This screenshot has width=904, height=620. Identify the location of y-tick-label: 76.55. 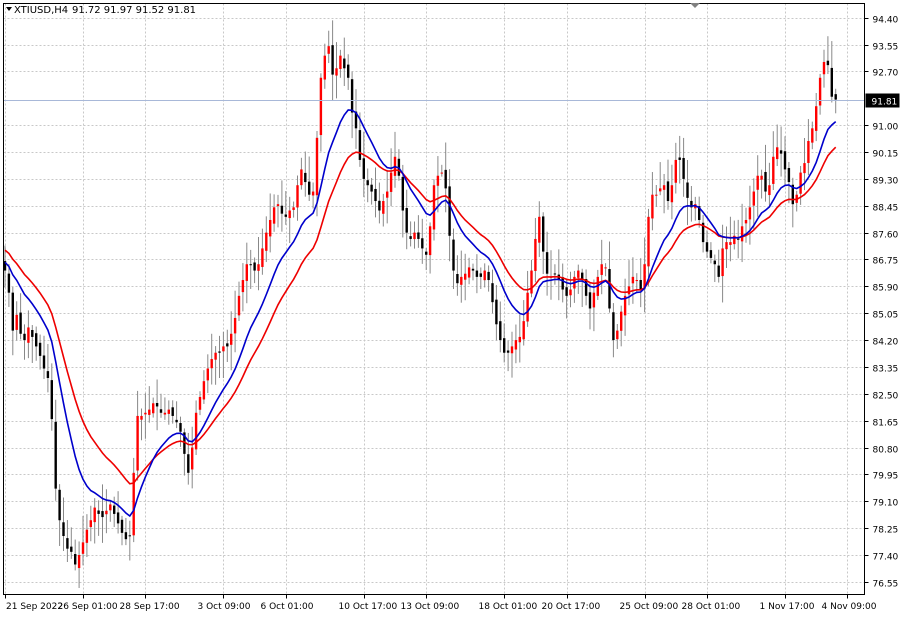
(886, 585).